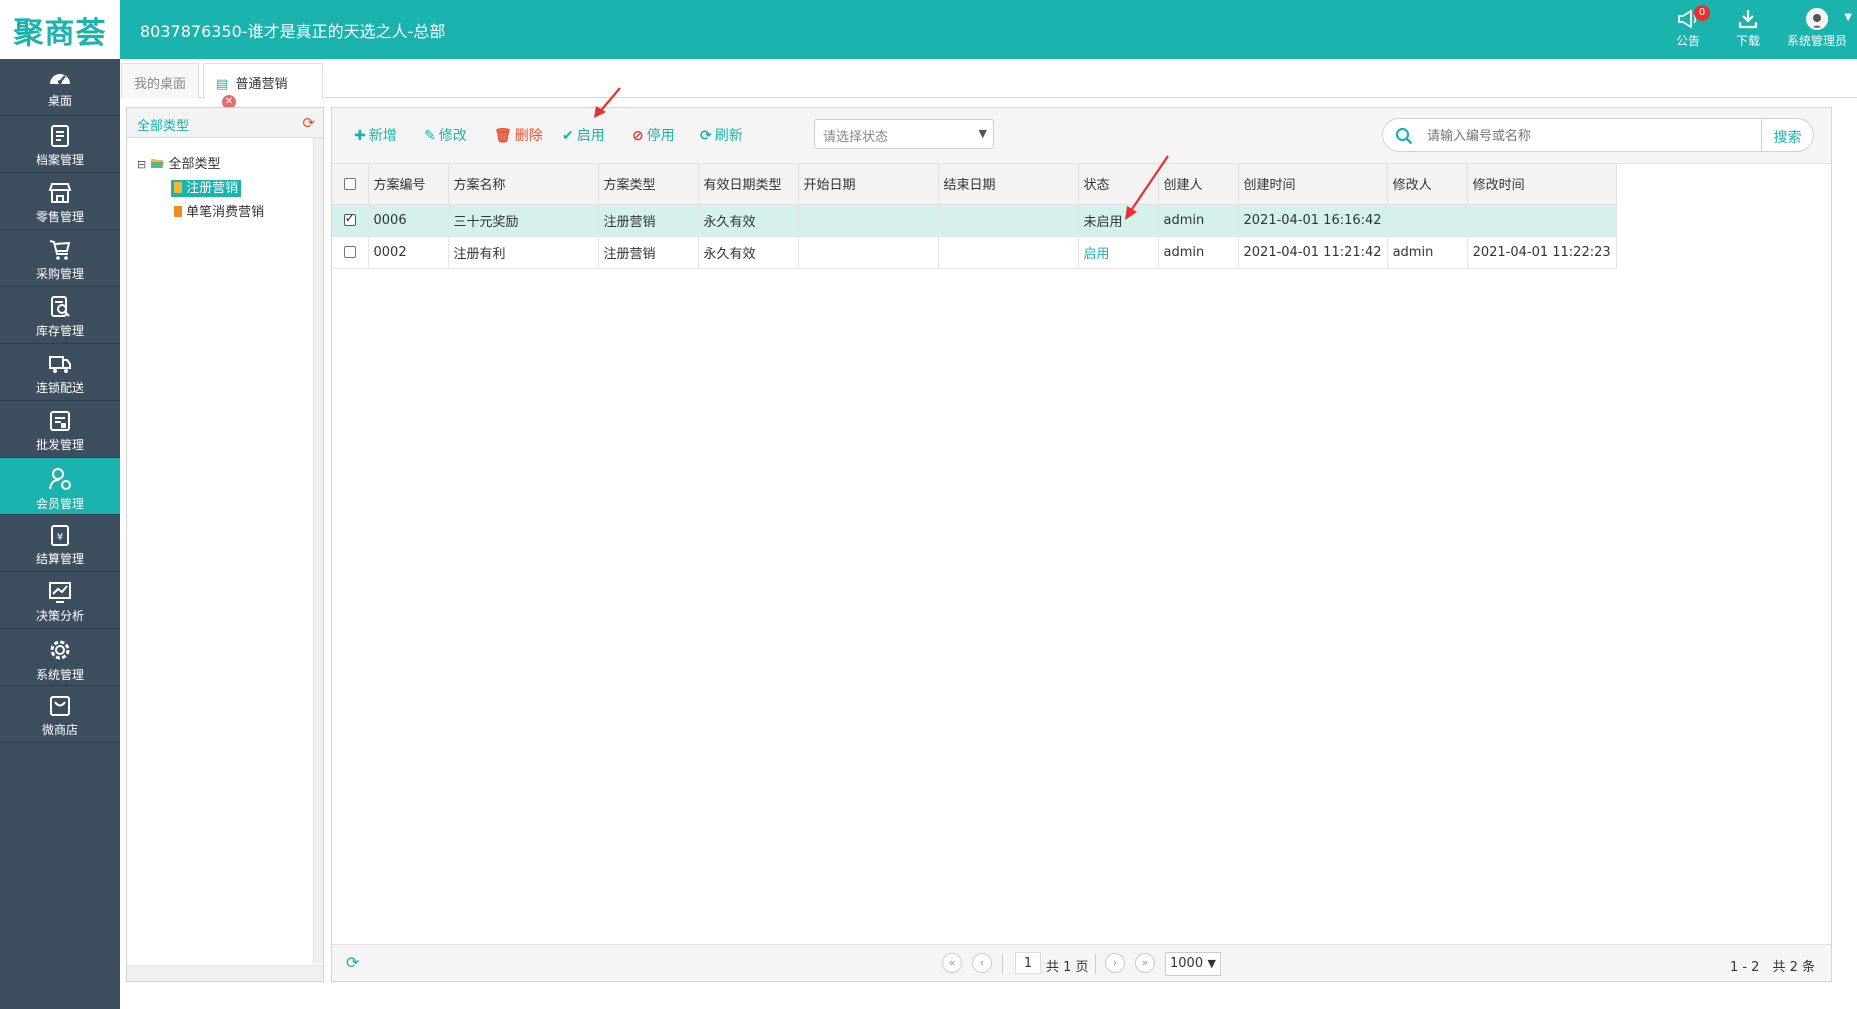 The image size is (1857, 1009). Describe the element at coordinates (1404, 136) in the screenshot. I see `search-icon` at that location.